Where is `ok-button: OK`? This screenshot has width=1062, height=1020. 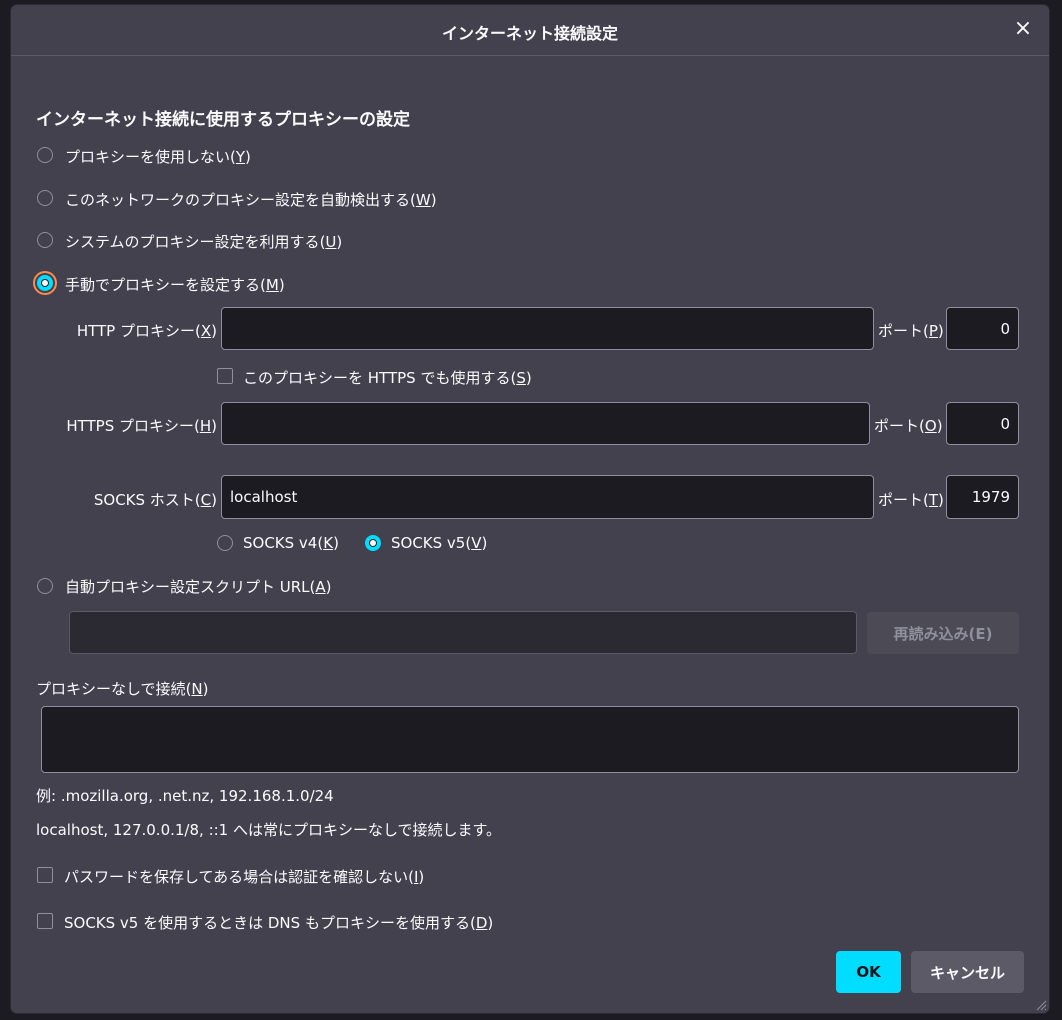 ok-button: OK is located at coordinates (868, 972).